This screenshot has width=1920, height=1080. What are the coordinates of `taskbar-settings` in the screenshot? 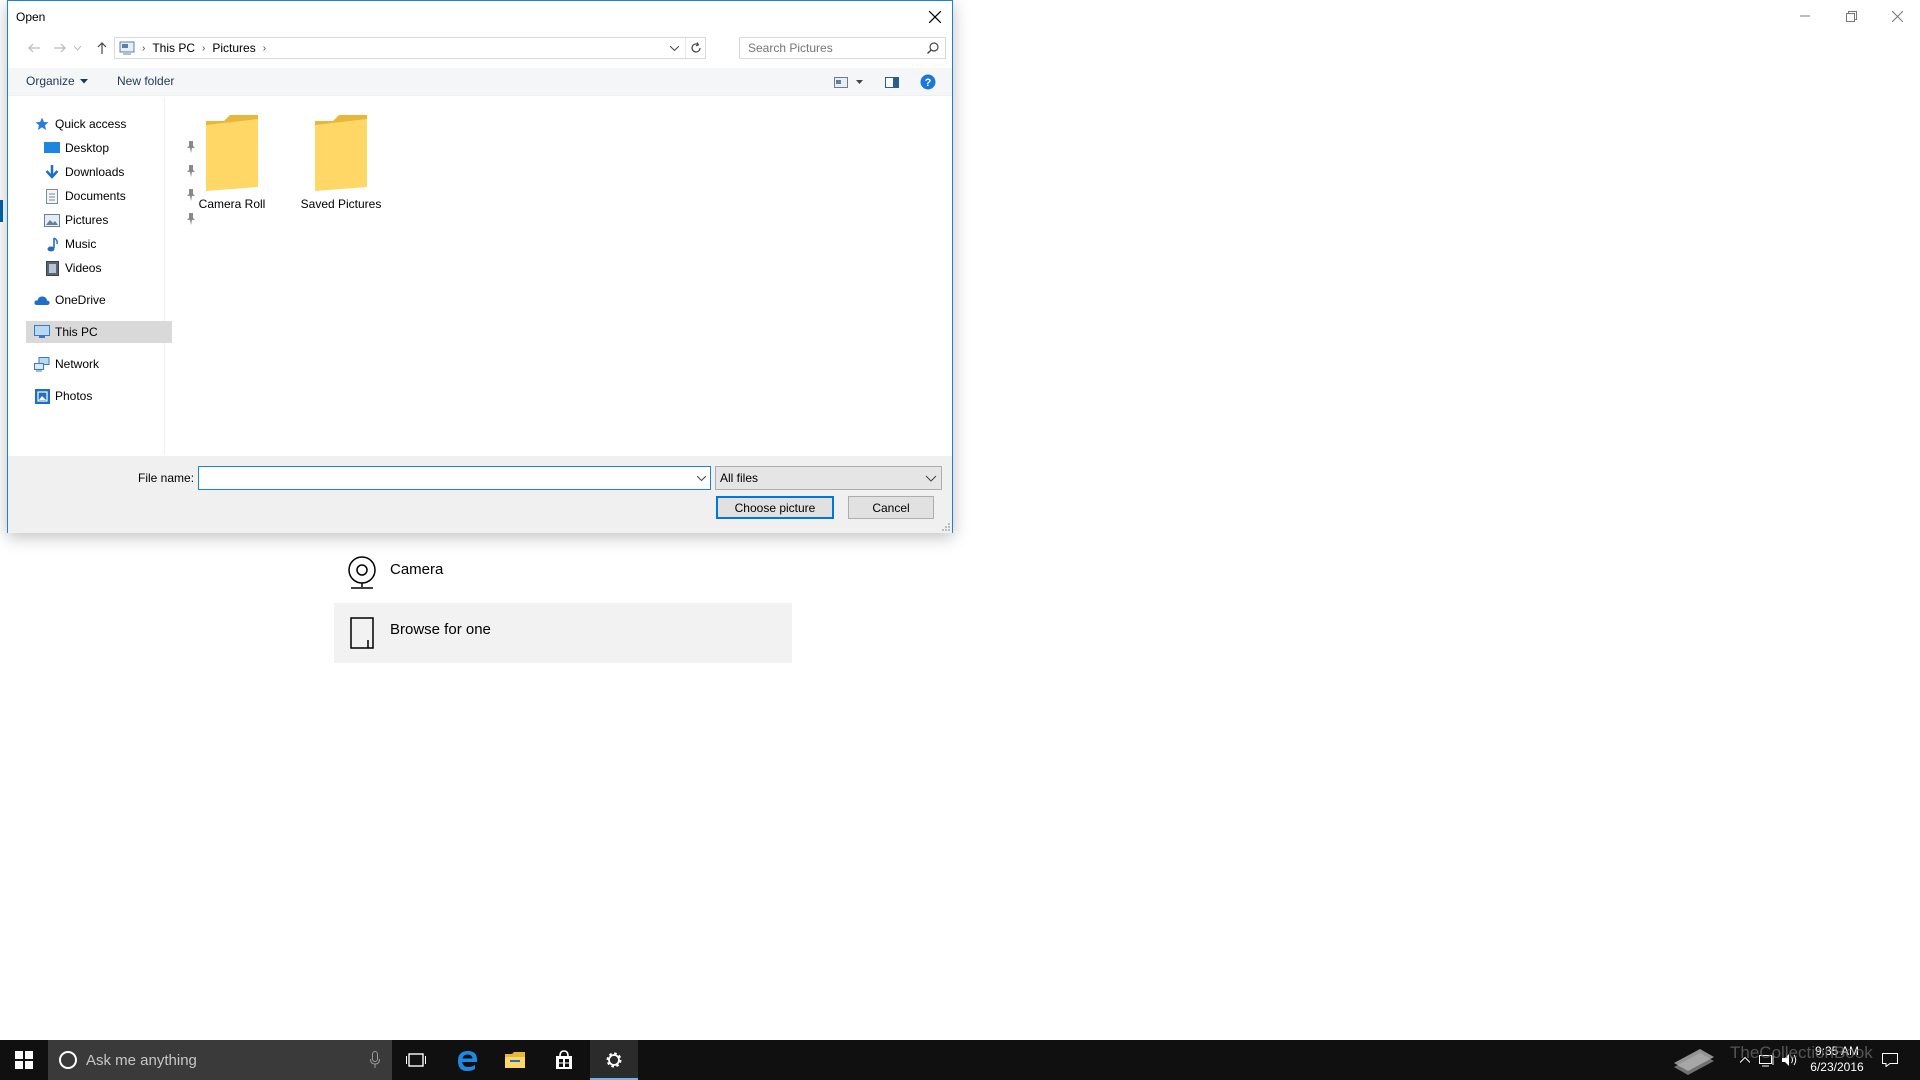 It's located at (614, 1060).